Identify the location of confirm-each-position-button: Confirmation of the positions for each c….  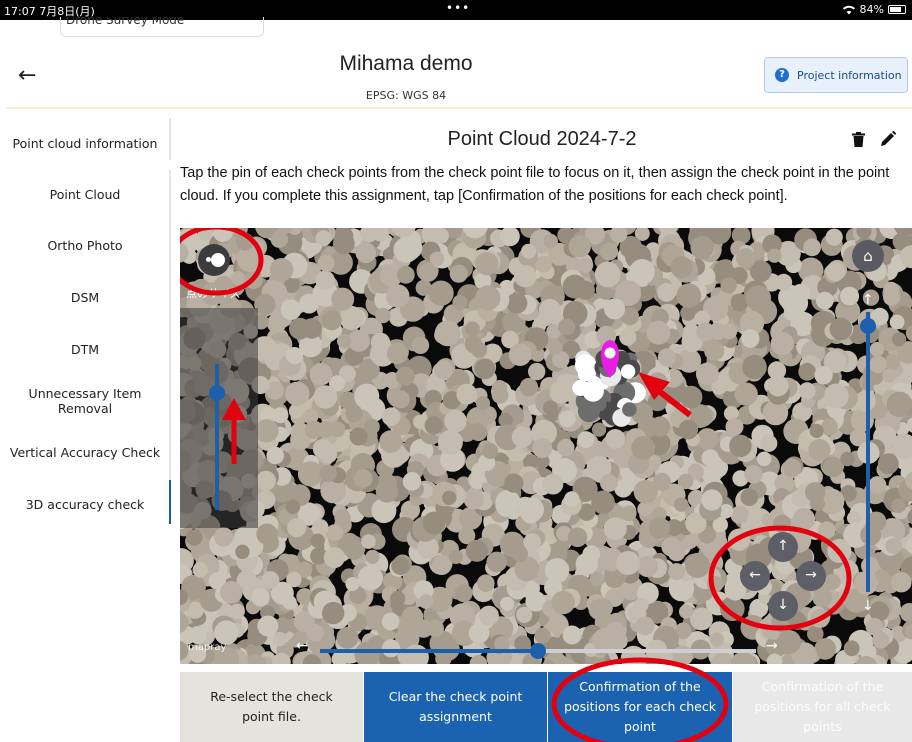
(640, 707).